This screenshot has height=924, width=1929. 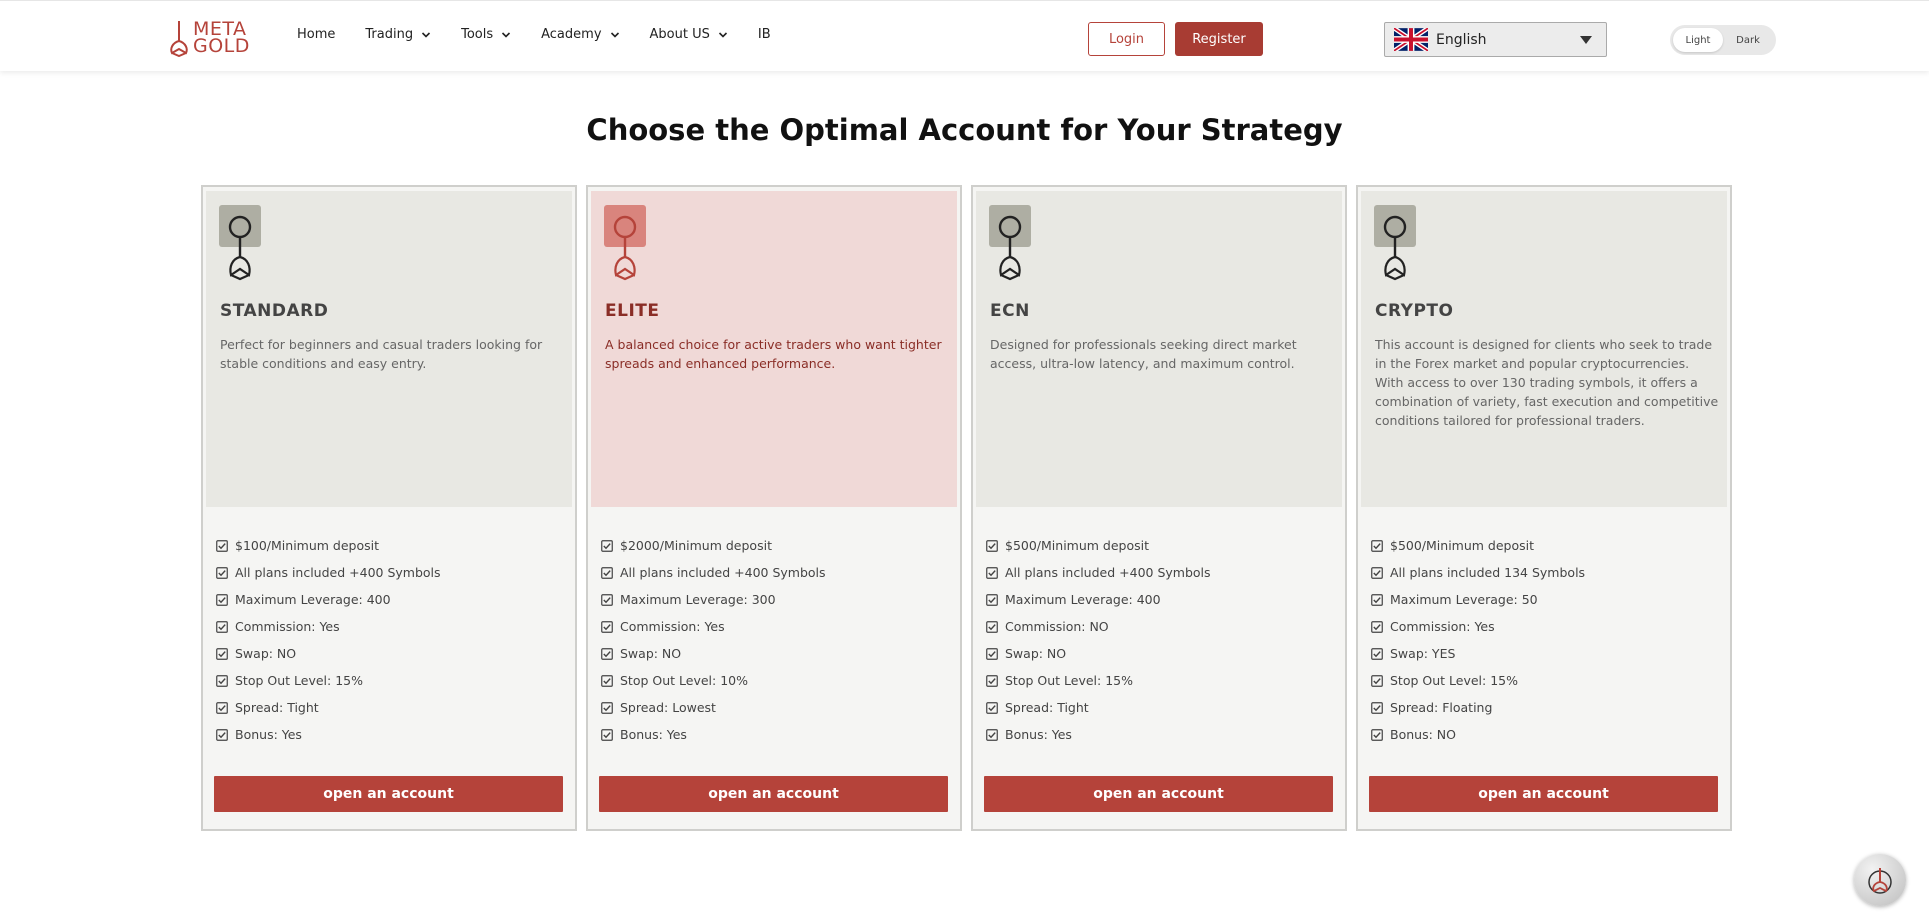 What do you see at coordinates (1586, 40) in the screenshot?
I see `dropdown-arrow-icon` at bounding box center [1586, 40].